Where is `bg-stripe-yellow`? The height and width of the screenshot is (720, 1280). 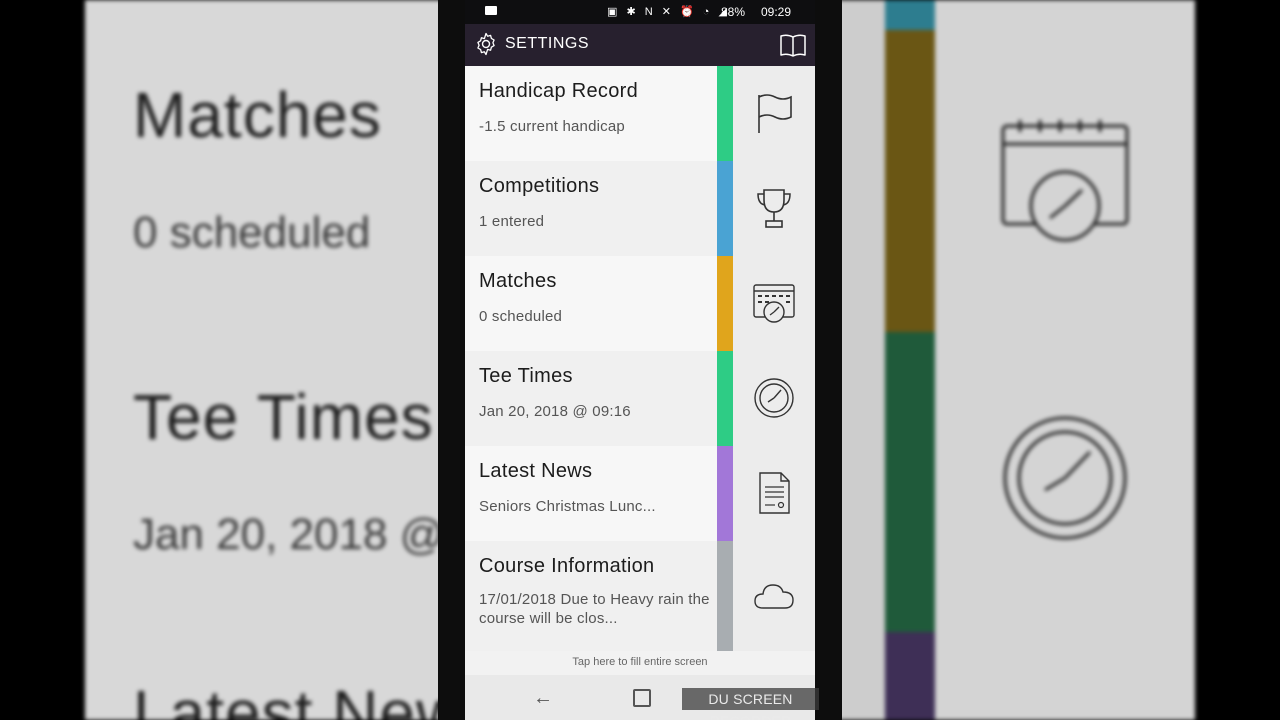
bg-stripe-yellow is located at coordinates (910, 181).